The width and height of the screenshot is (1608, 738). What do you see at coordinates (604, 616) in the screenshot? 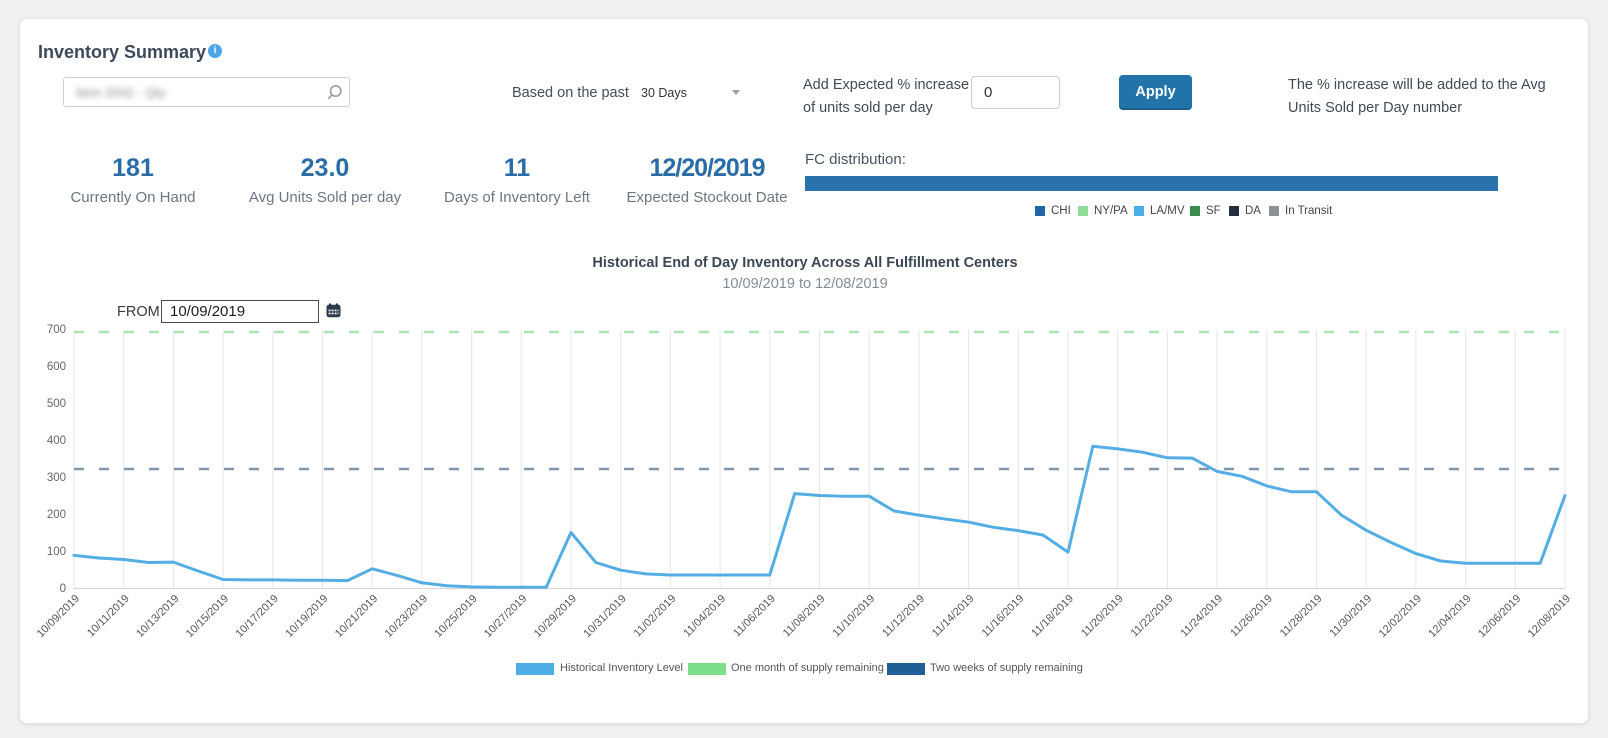
I see `svg-text: 10/31/2019` at bounding box center [604, 616].